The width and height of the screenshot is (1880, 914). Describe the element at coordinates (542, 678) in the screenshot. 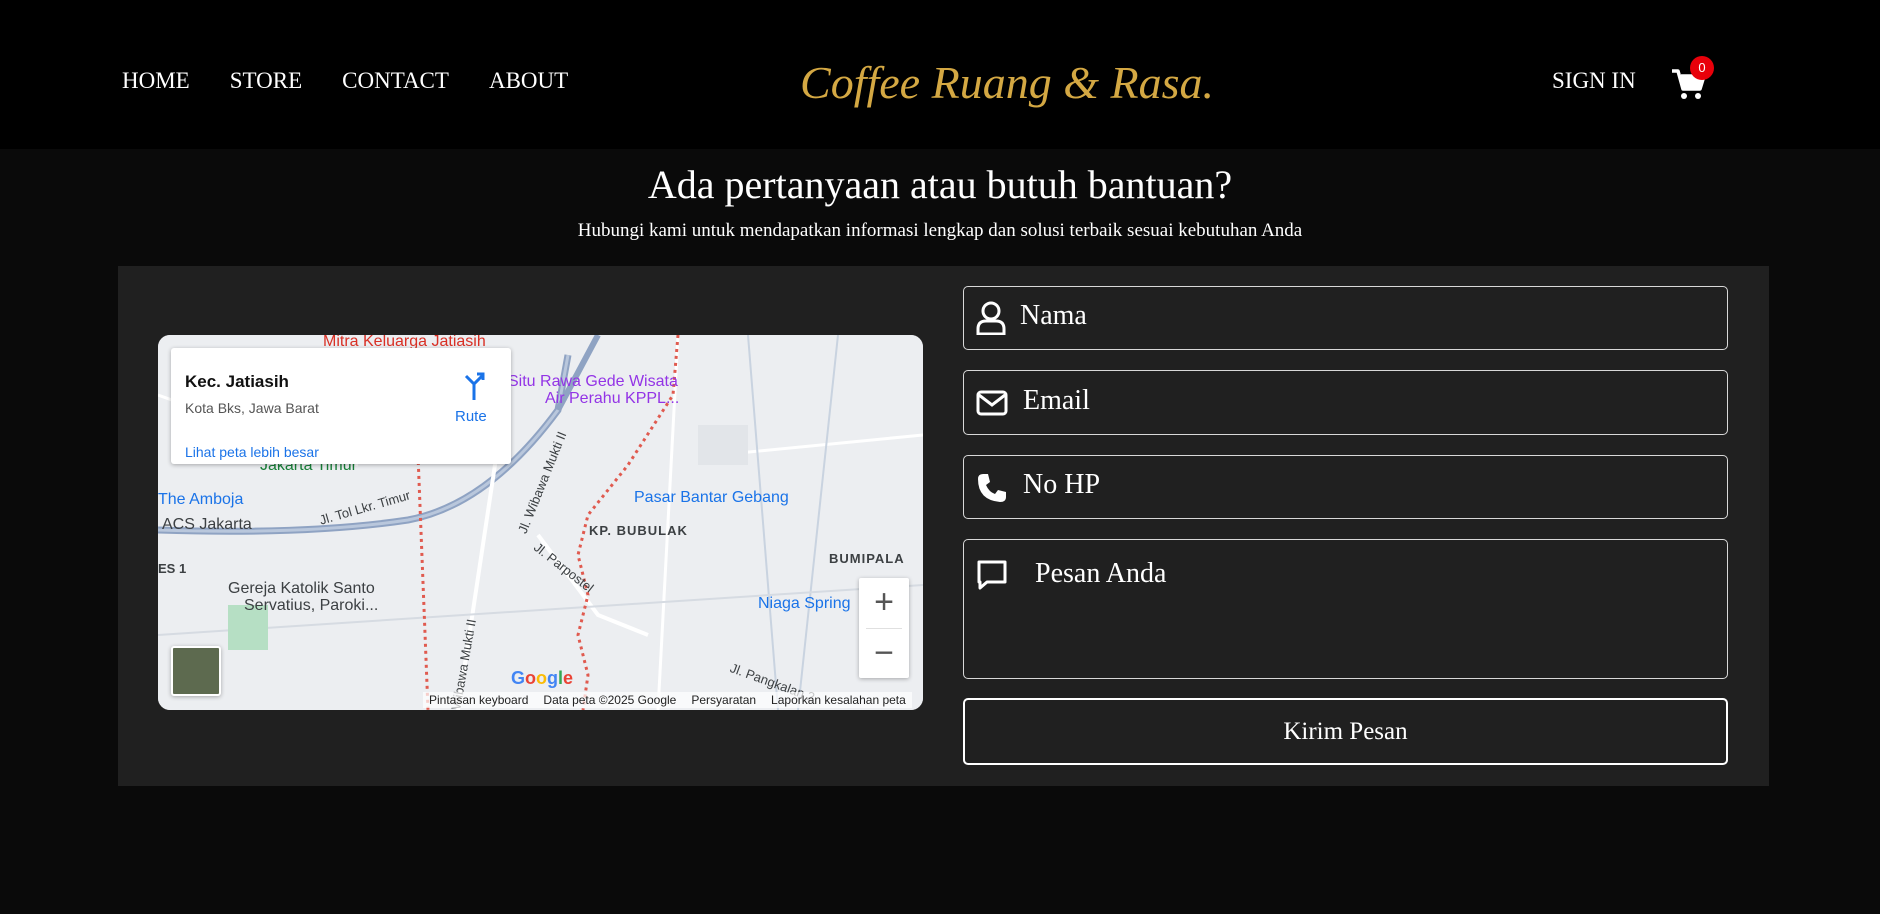

I see `google-logo: Google` at that location.